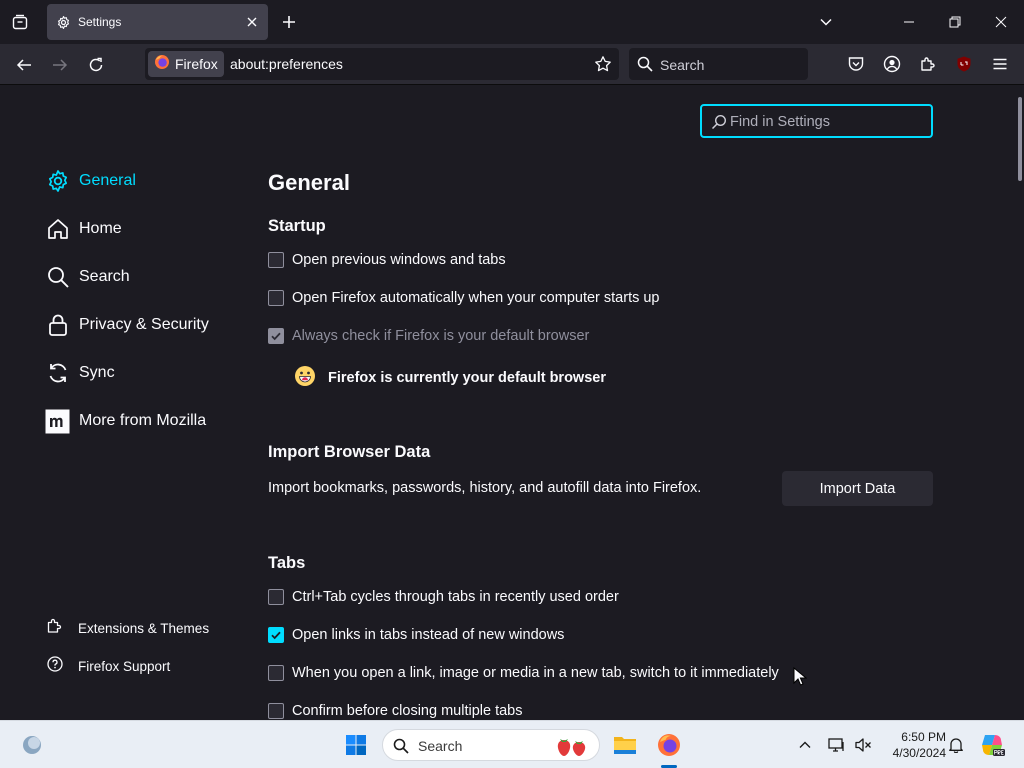 This screenshot has width=1024, height=768. What do you see at coordinates (32, 745) in the screenshot?
I see `weather-icon` at bounding box center [32, 745].